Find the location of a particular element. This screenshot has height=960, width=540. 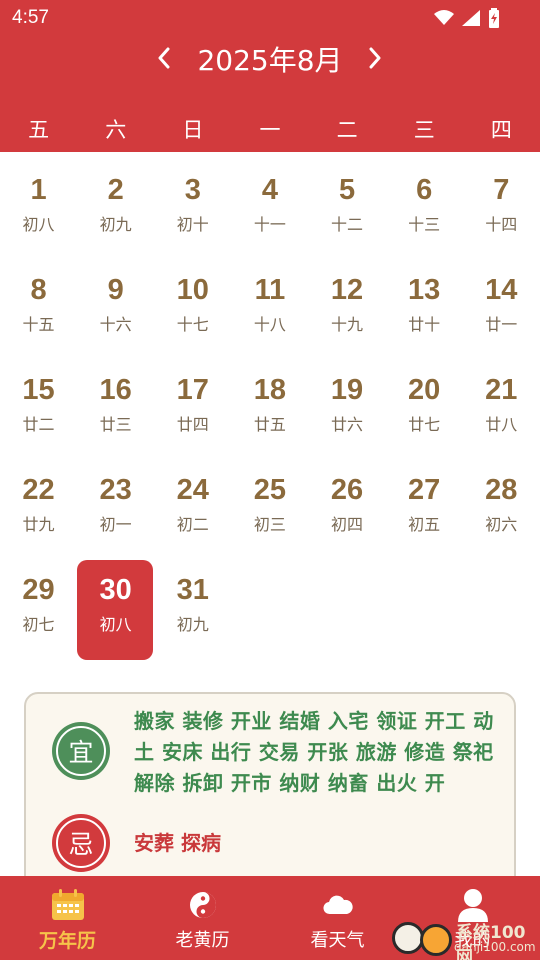

calendar-day: 3 初十 is located at coordinates (192, 210).